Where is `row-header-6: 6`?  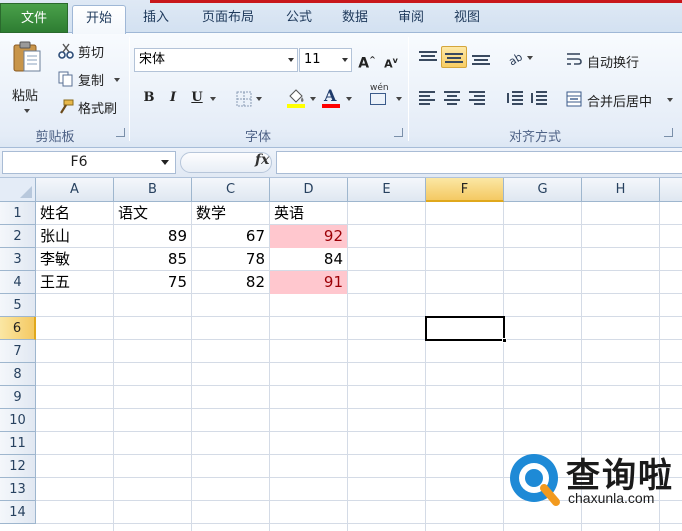
row-header-6: 6 is located at coordinates (18, 328).